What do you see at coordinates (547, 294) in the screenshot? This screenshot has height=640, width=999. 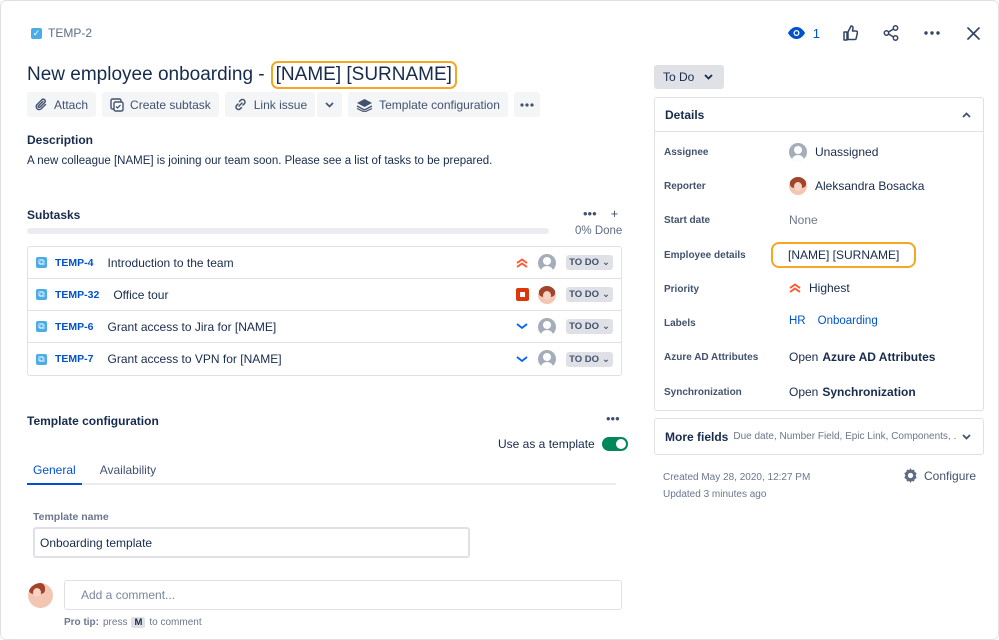 I see `user-avatar` at bounding box center [547, 294].